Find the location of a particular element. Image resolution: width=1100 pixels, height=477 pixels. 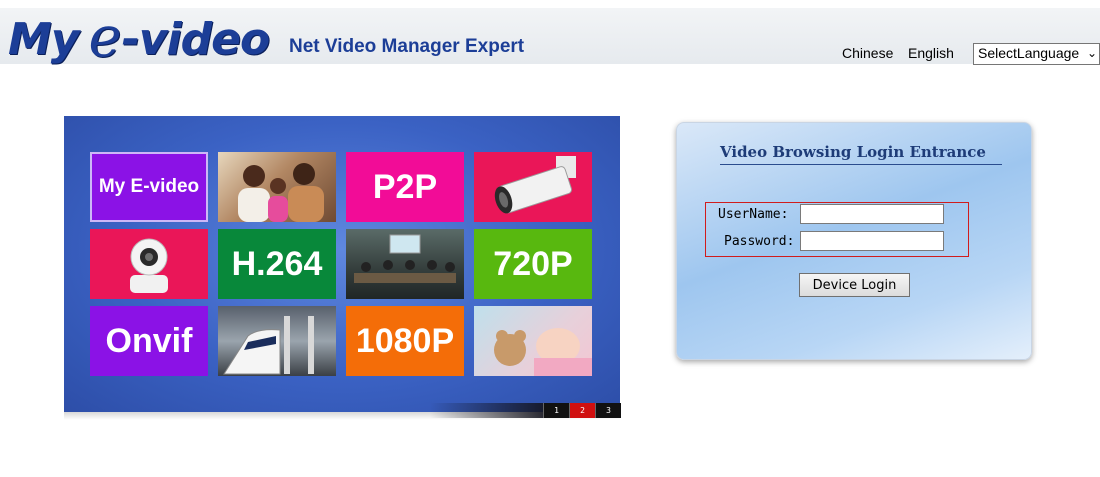

sleeping-baby-icon is located at coordinates (533, 341).